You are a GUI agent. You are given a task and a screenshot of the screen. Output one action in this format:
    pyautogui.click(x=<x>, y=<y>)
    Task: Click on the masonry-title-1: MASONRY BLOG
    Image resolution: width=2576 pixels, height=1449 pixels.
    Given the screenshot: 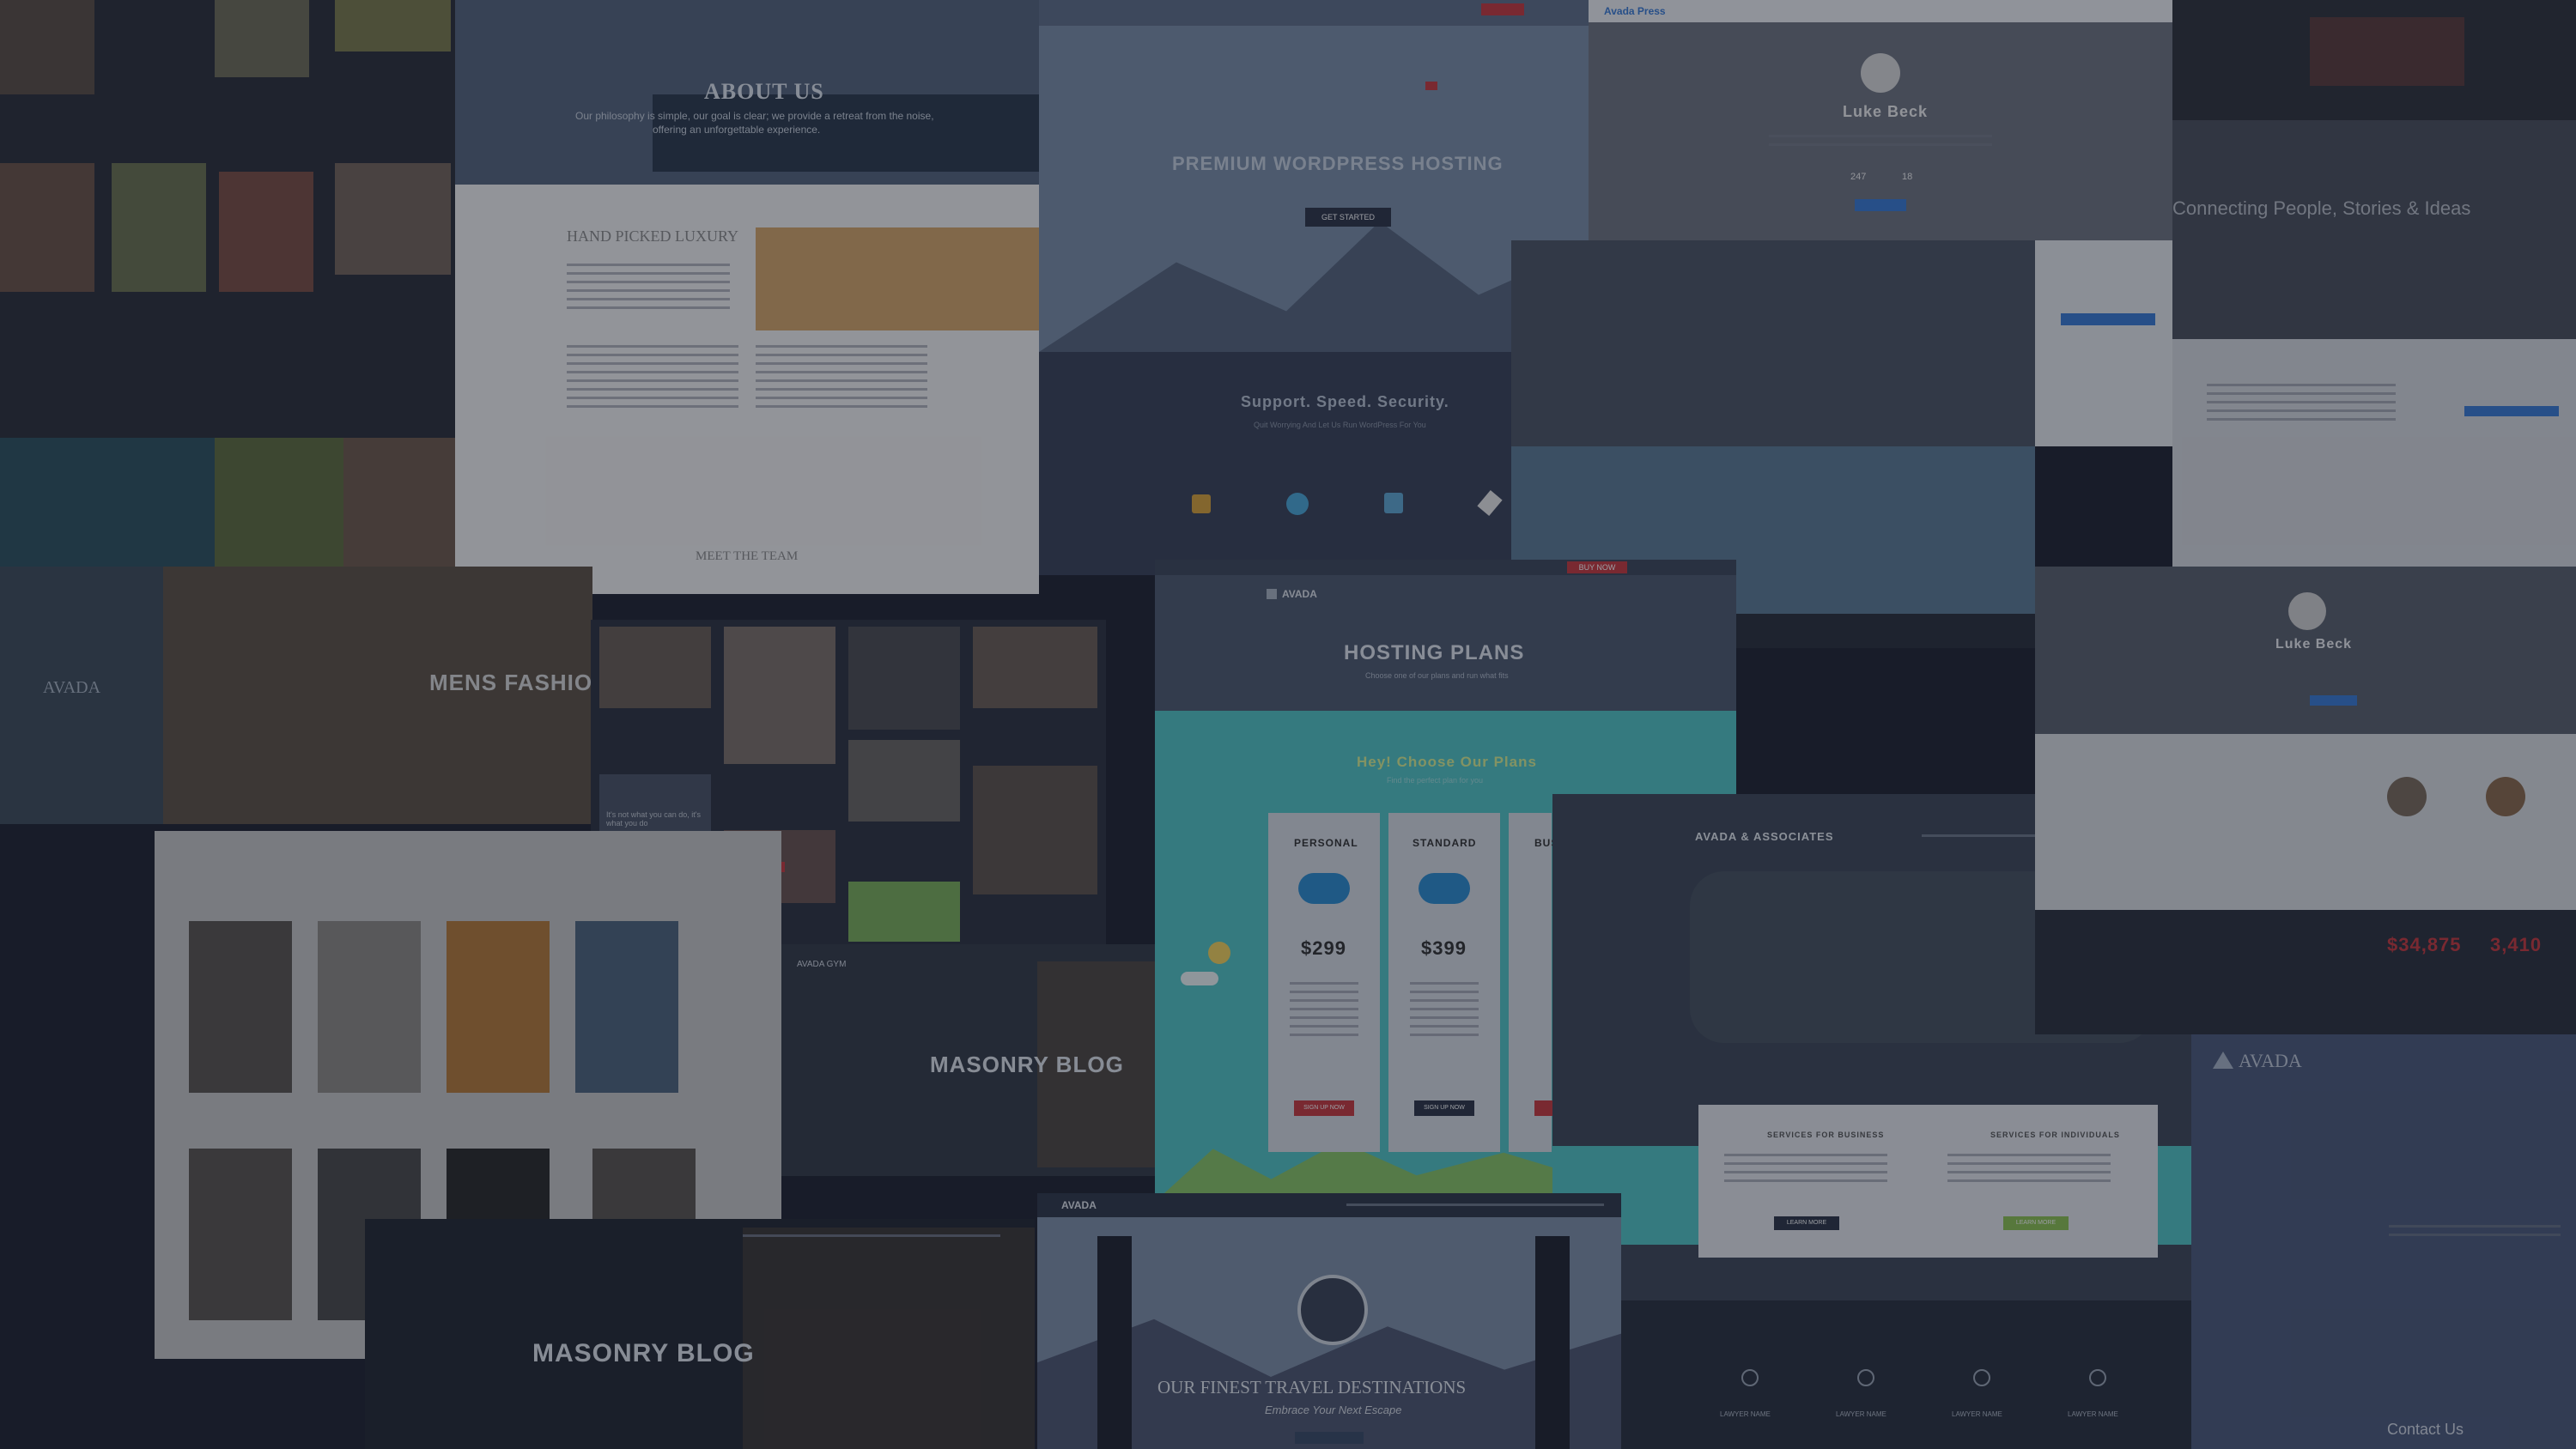 What is the action you would take?
    pyautogui.click(x=1027, y=1064)
    